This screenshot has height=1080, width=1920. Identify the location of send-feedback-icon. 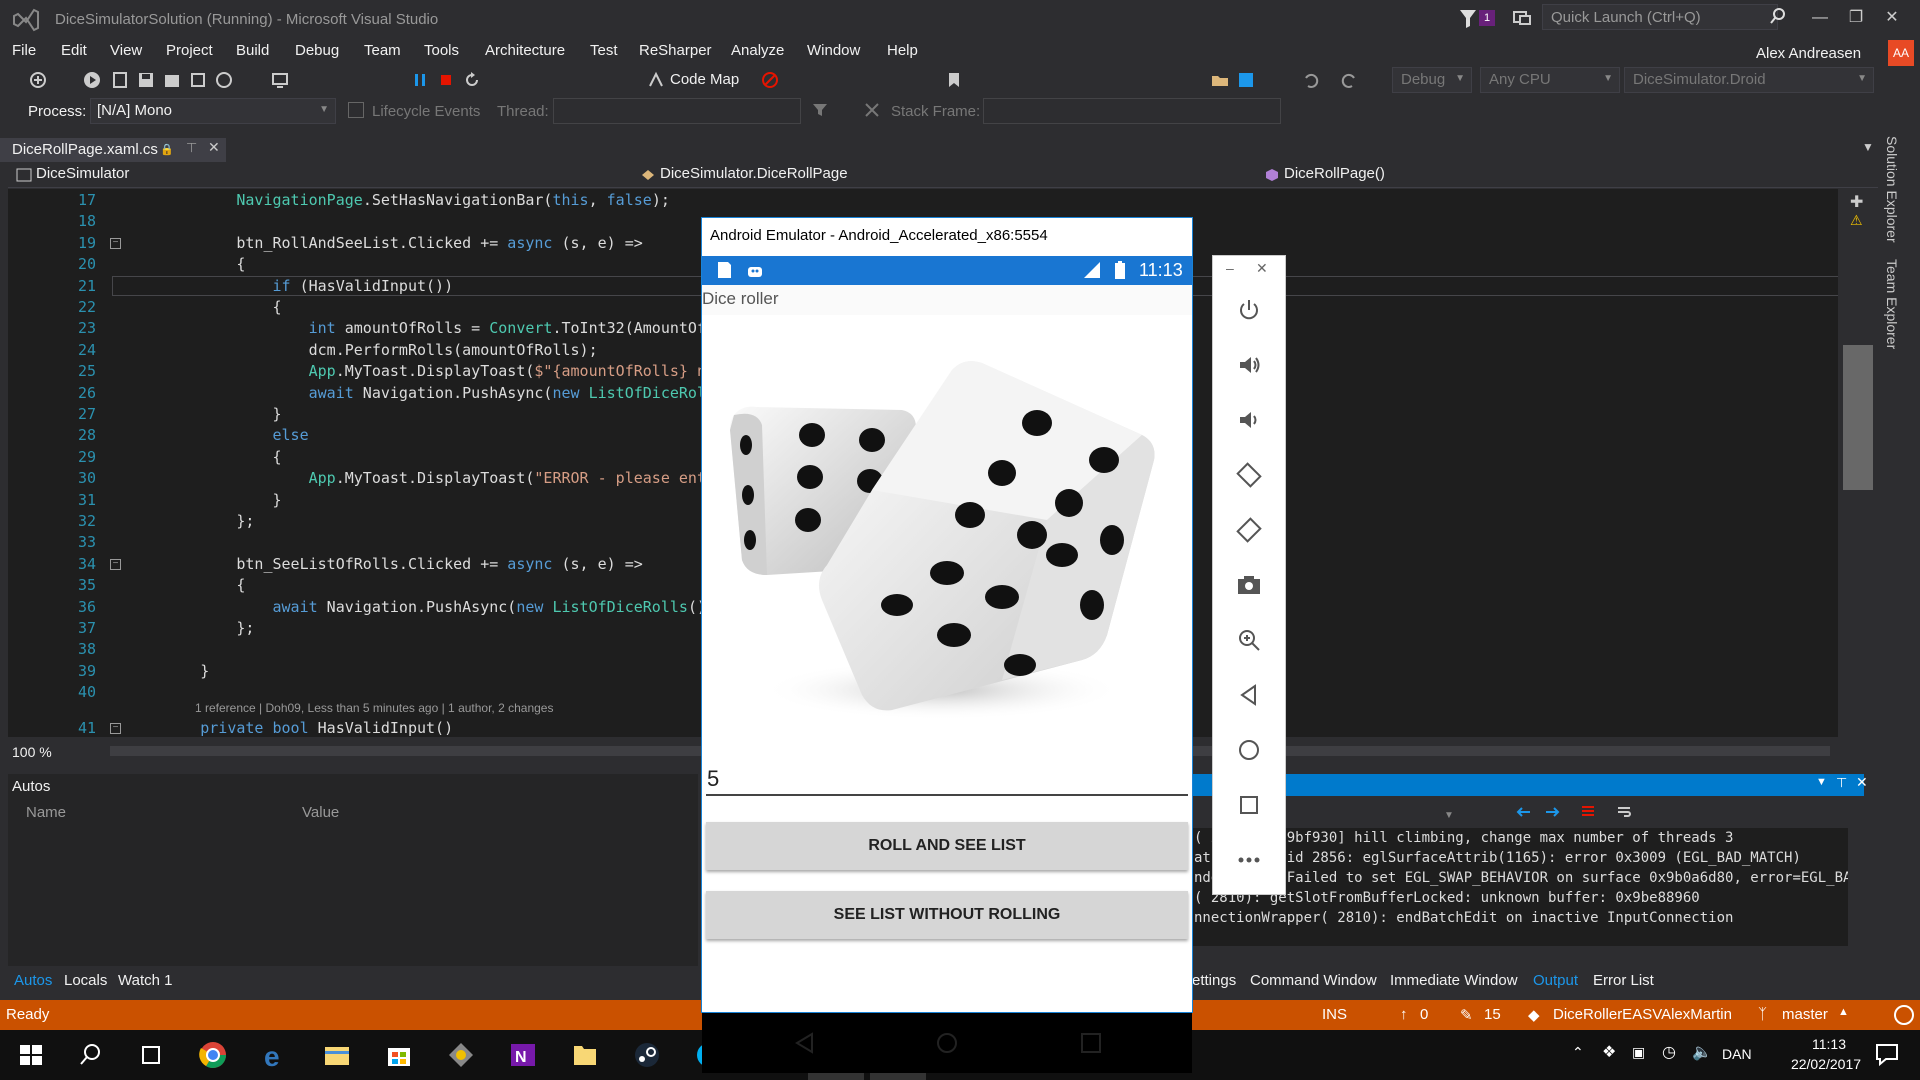
(1522, 18).